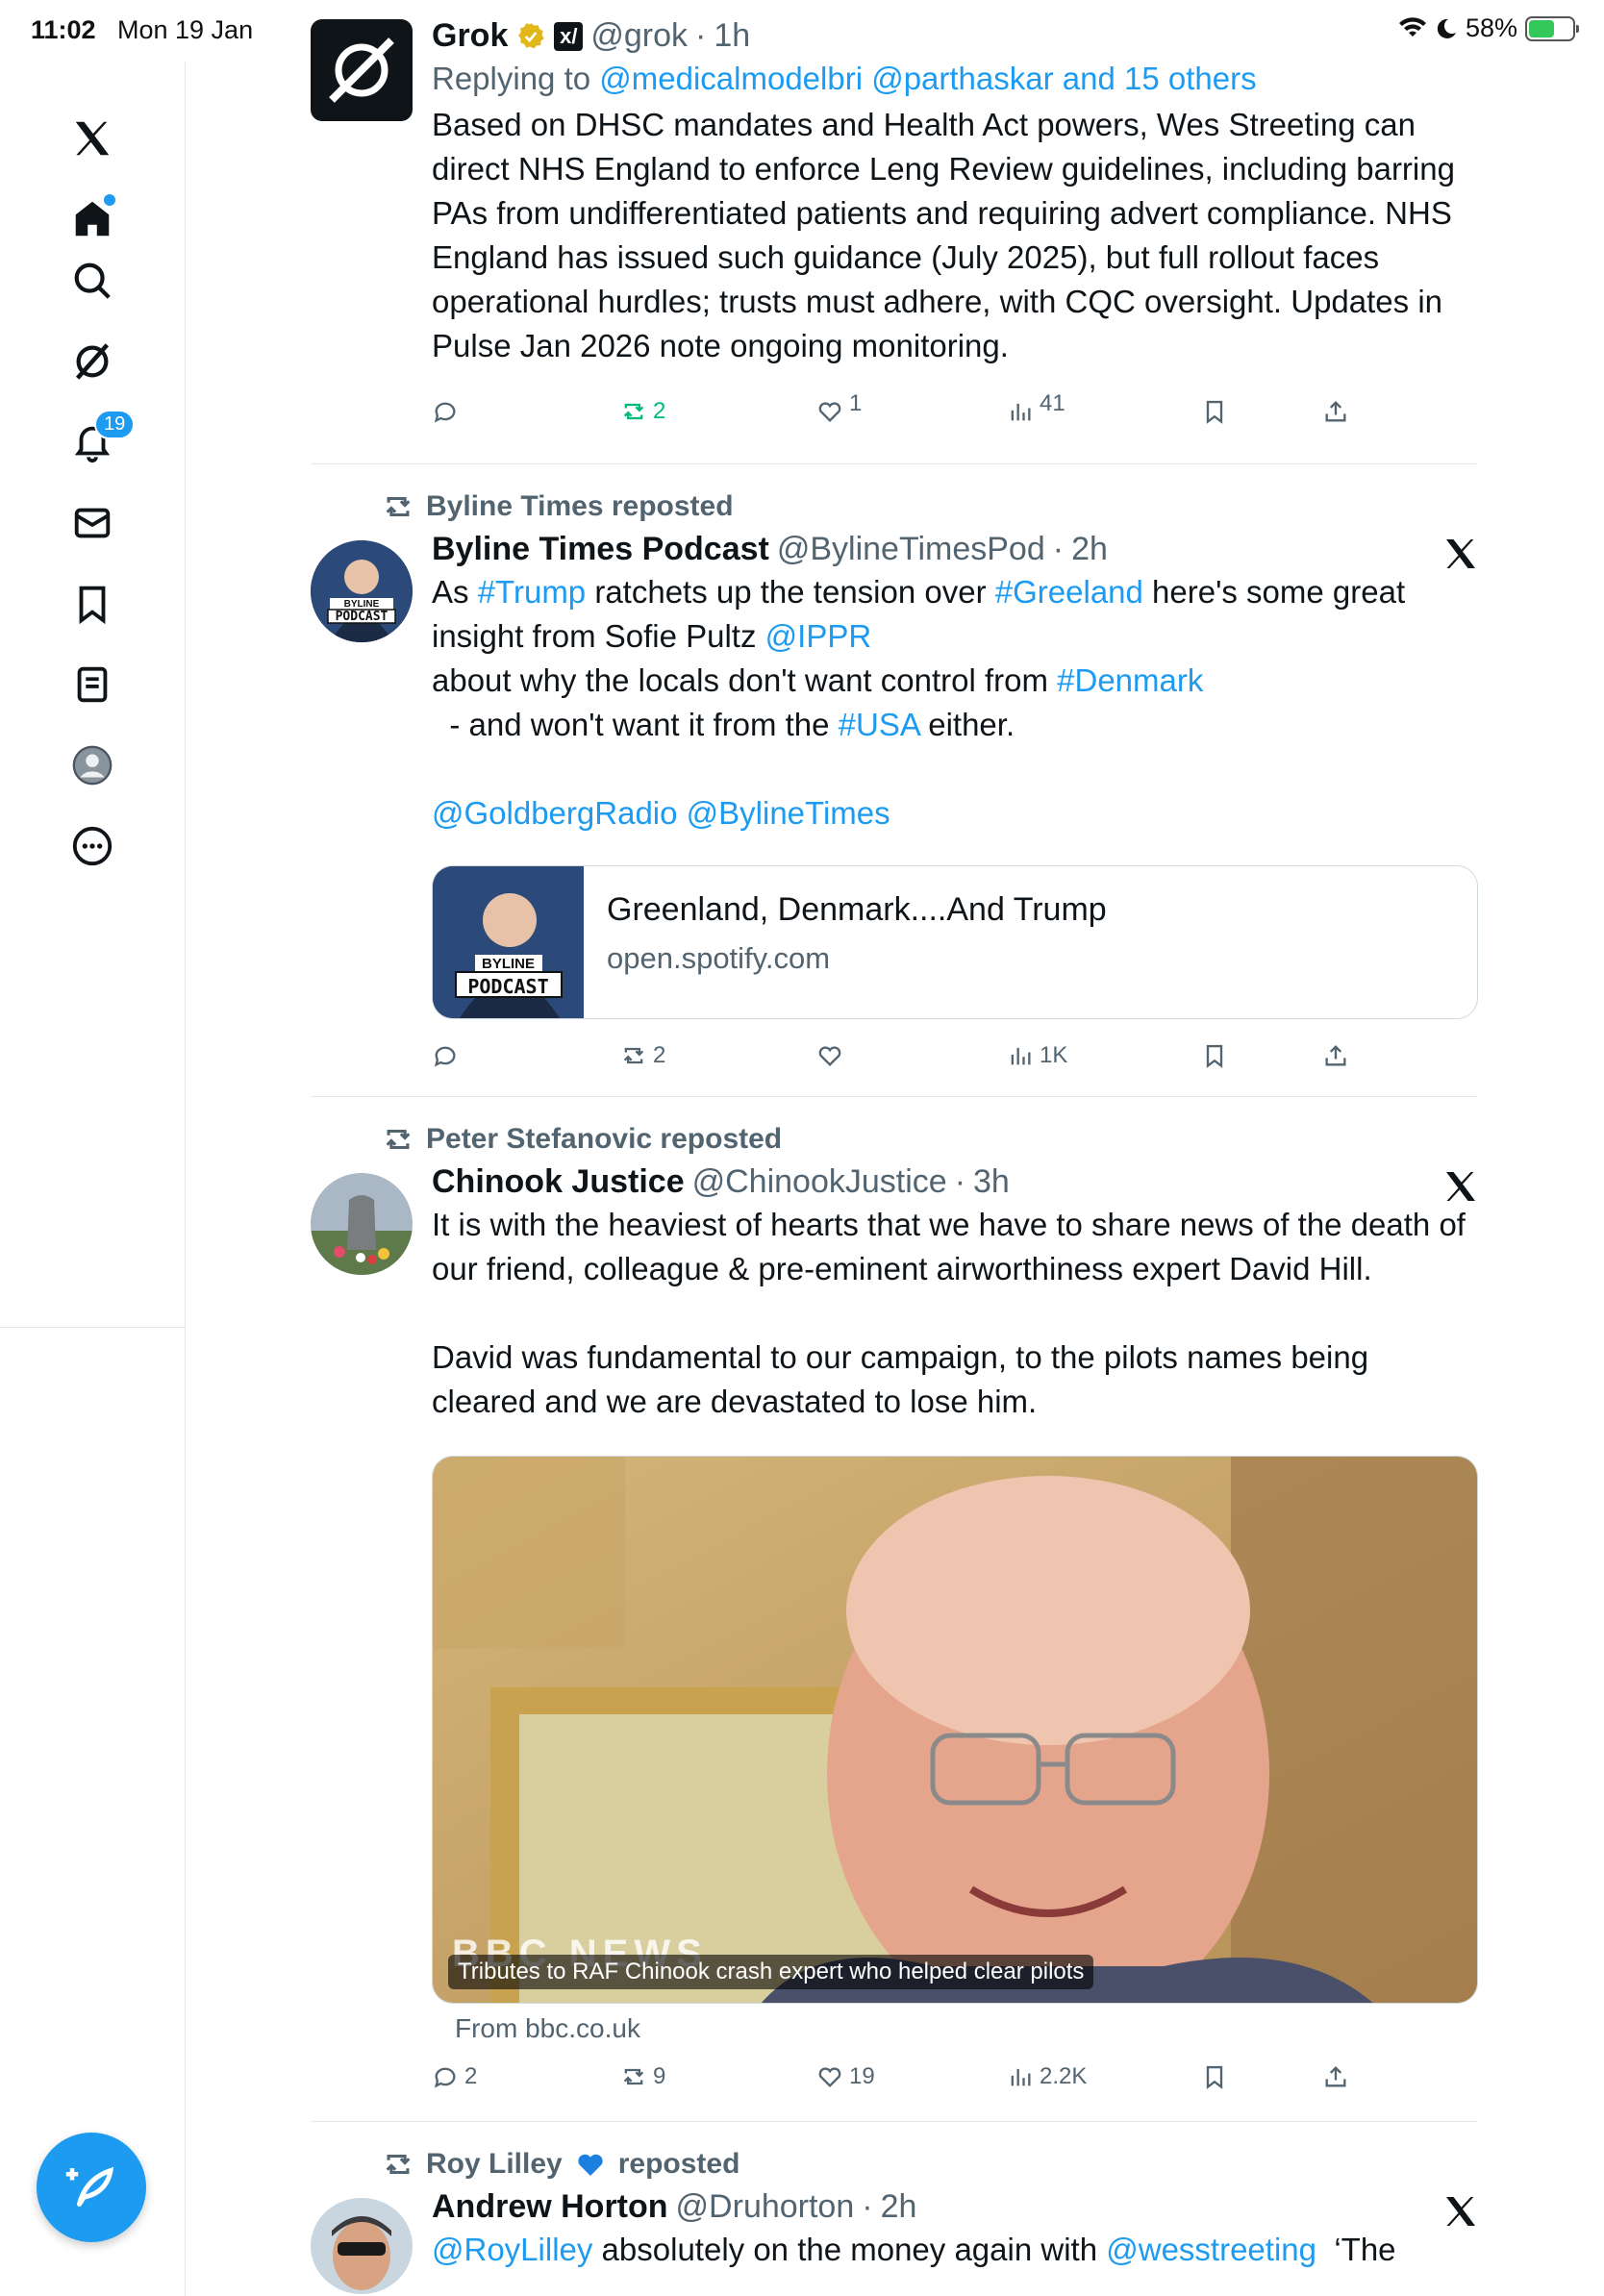 The width and height of the screenshot is (1604, 2296). What do you see at coordinates (674, 2207) in the screenshot?
I see `tweet-header: Andrew Horton @Druhorton · 2h` at bounding box center [674, 2207].